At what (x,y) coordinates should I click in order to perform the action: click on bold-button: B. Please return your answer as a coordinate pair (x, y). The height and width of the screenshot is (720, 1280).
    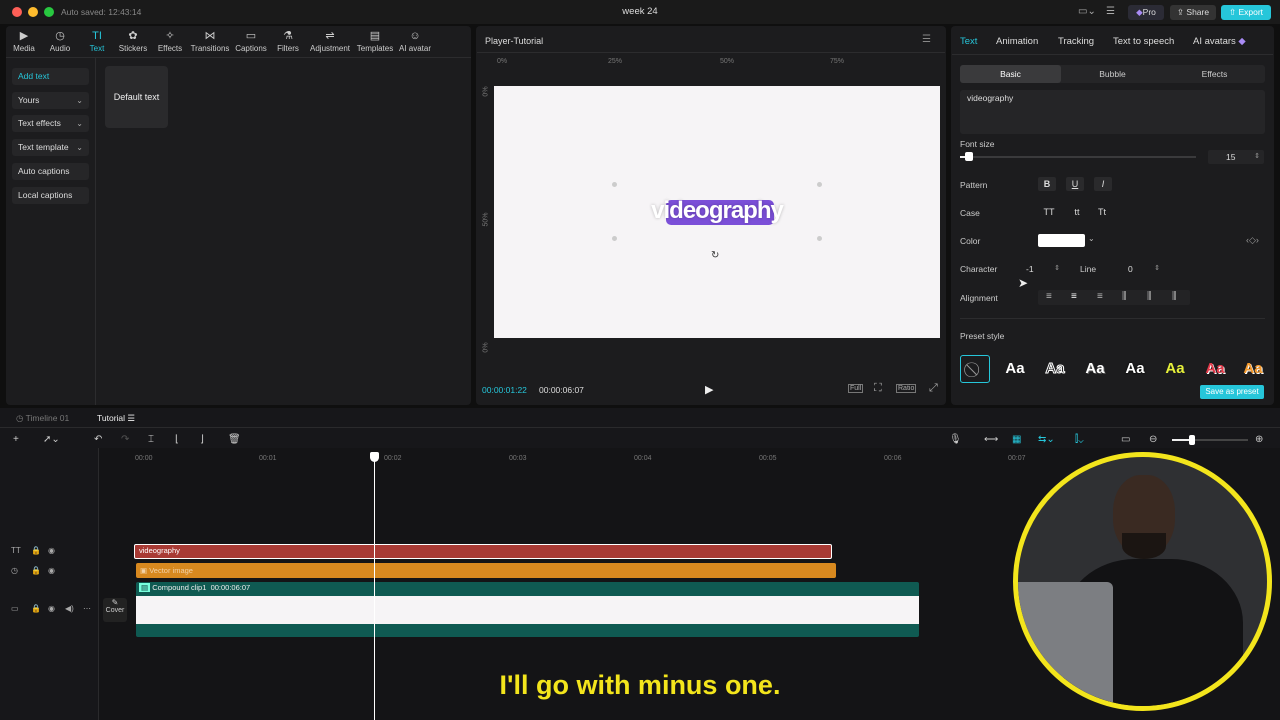
    Looking at the image, I should click on (1047, 184).